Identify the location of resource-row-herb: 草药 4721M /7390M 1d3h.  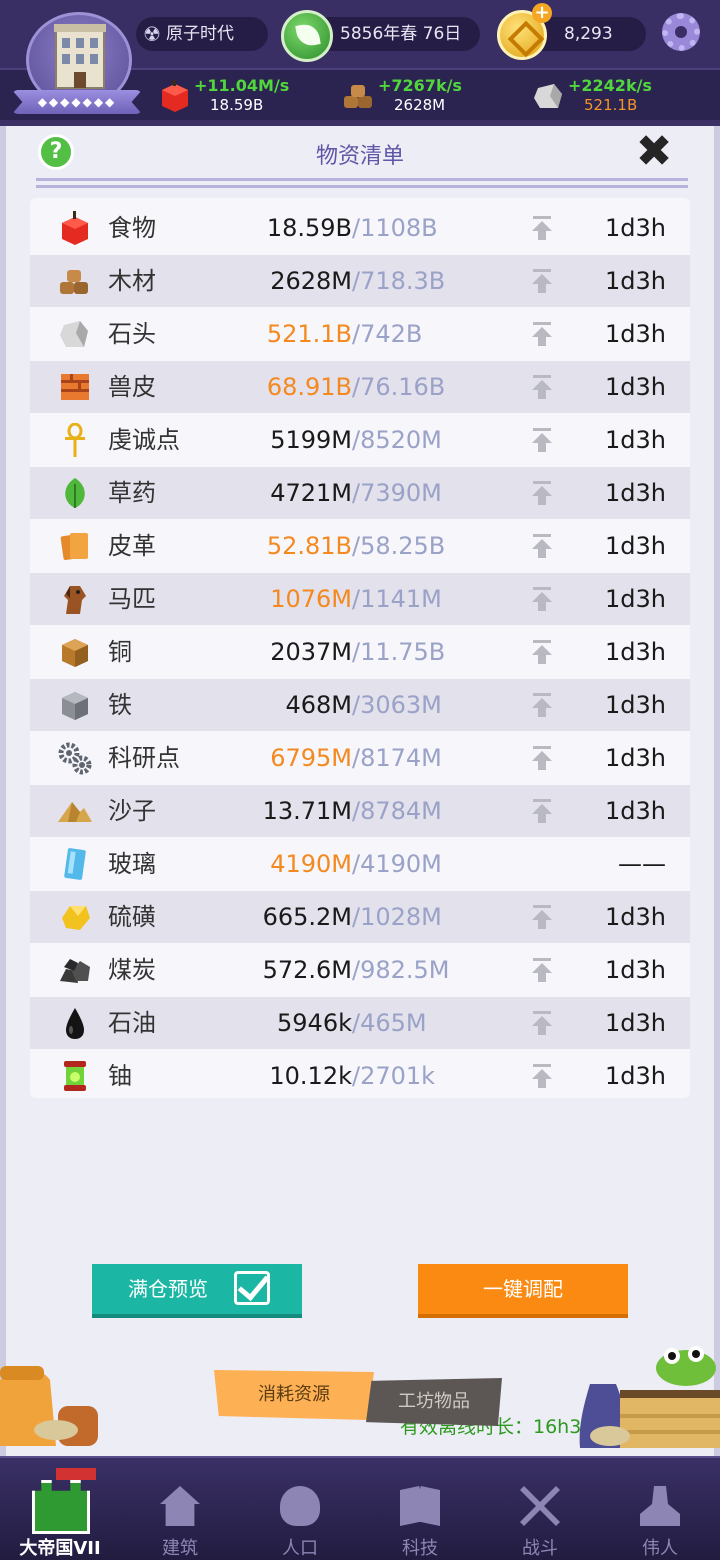
(360, 493).